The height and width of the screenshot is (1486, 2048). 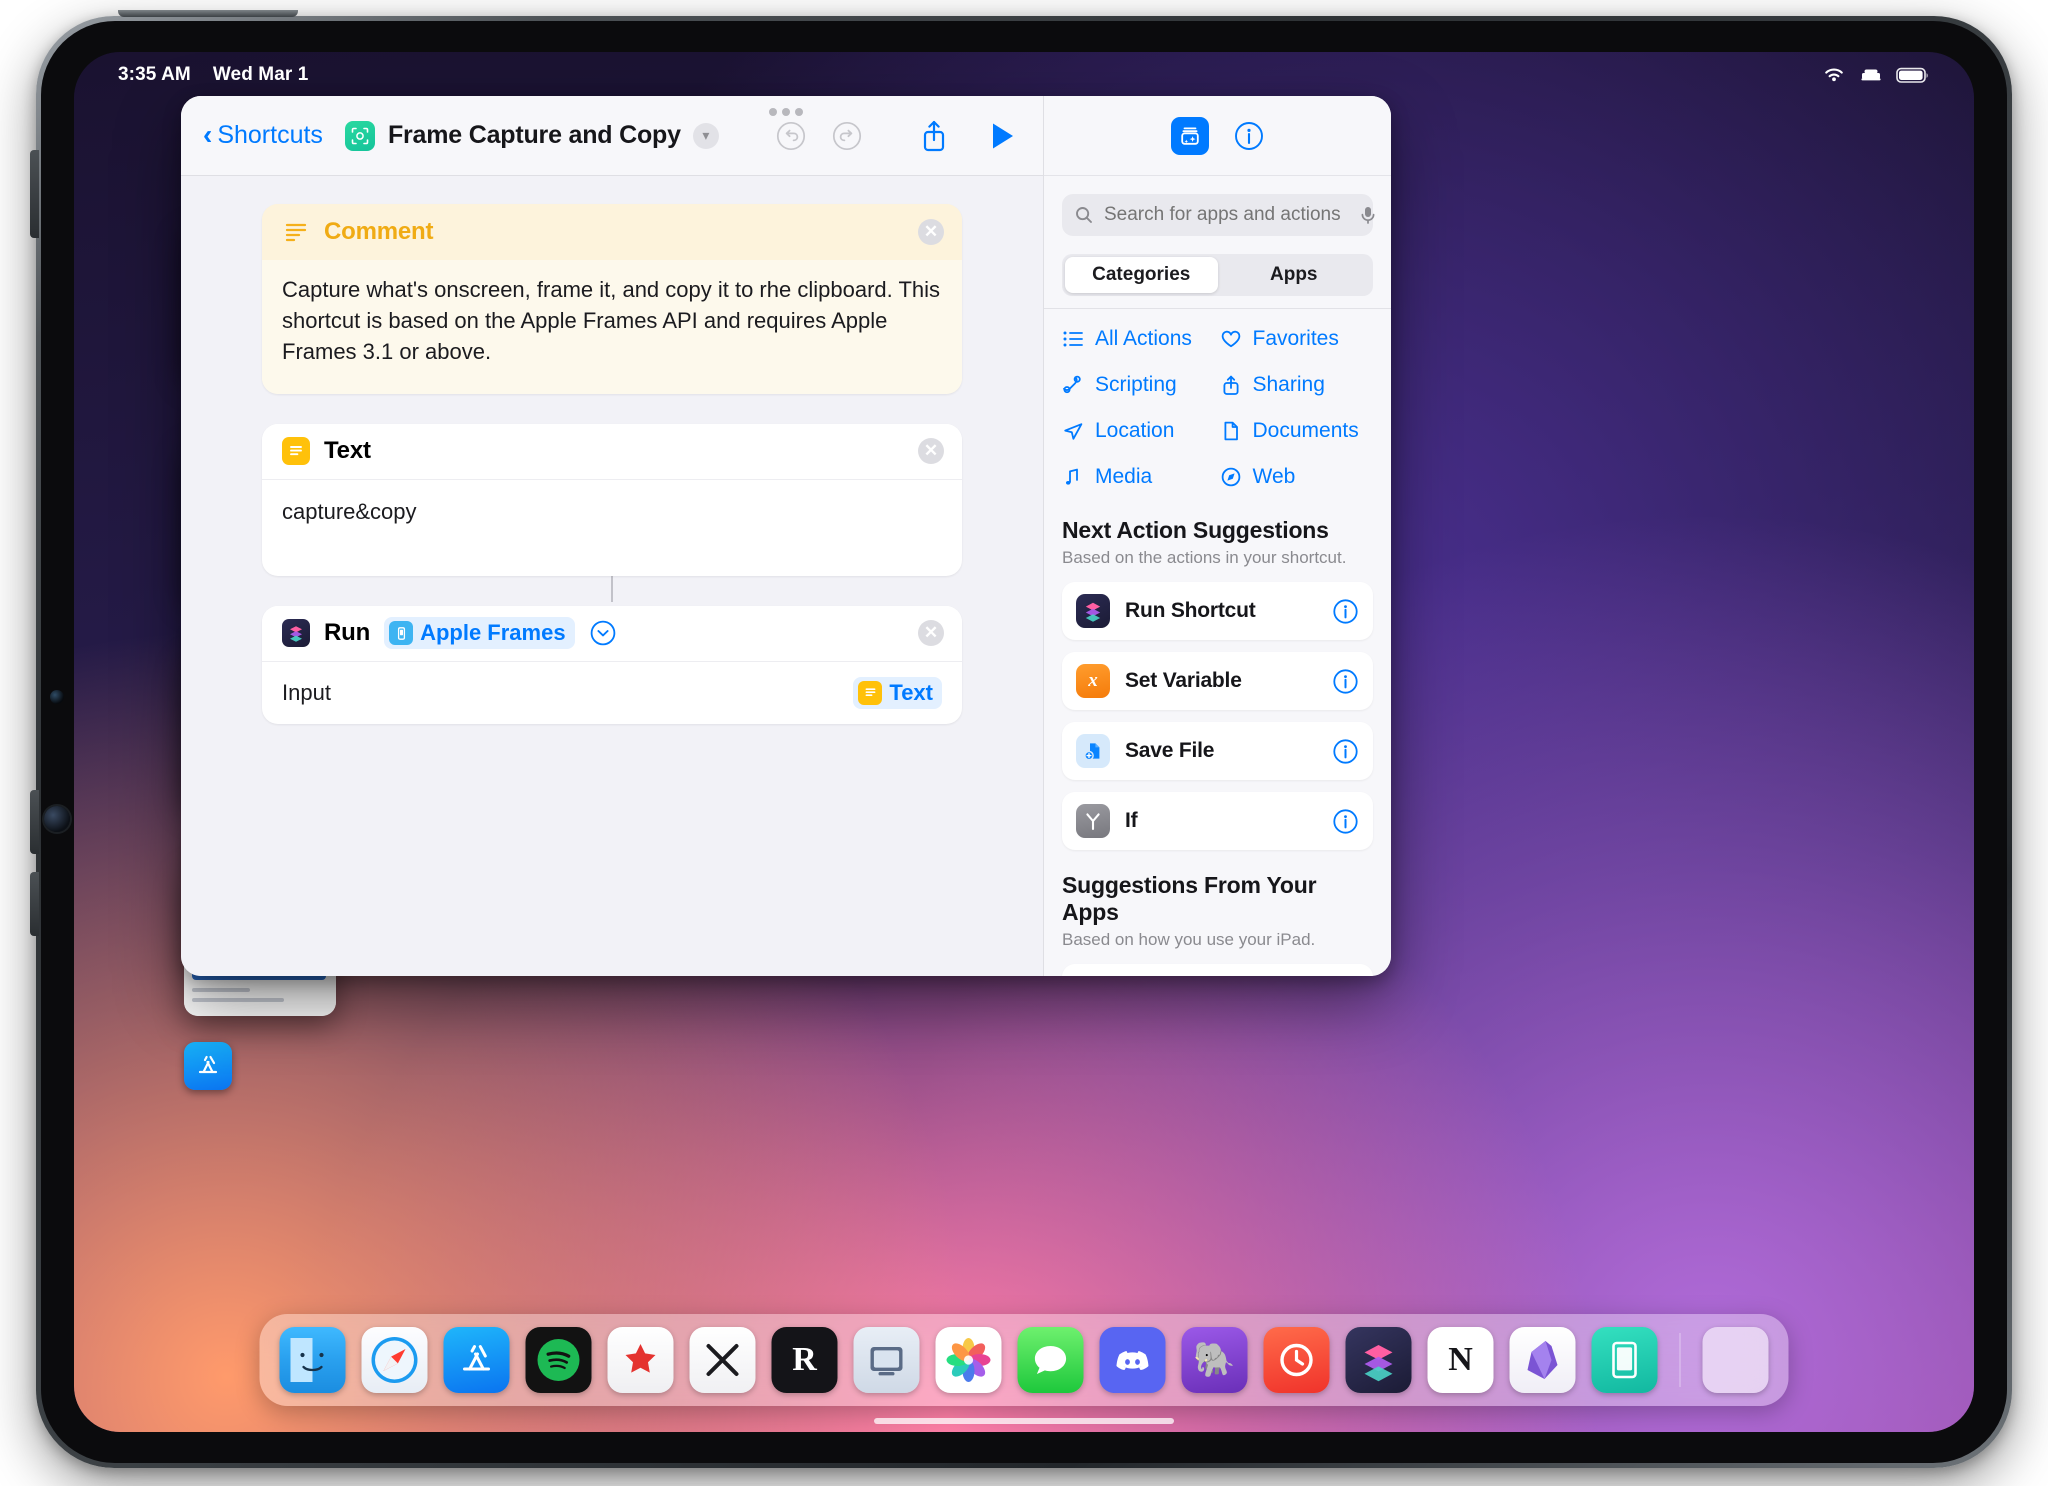 I want to click on shortcuts-icon, so click(x=1378, y=1360).